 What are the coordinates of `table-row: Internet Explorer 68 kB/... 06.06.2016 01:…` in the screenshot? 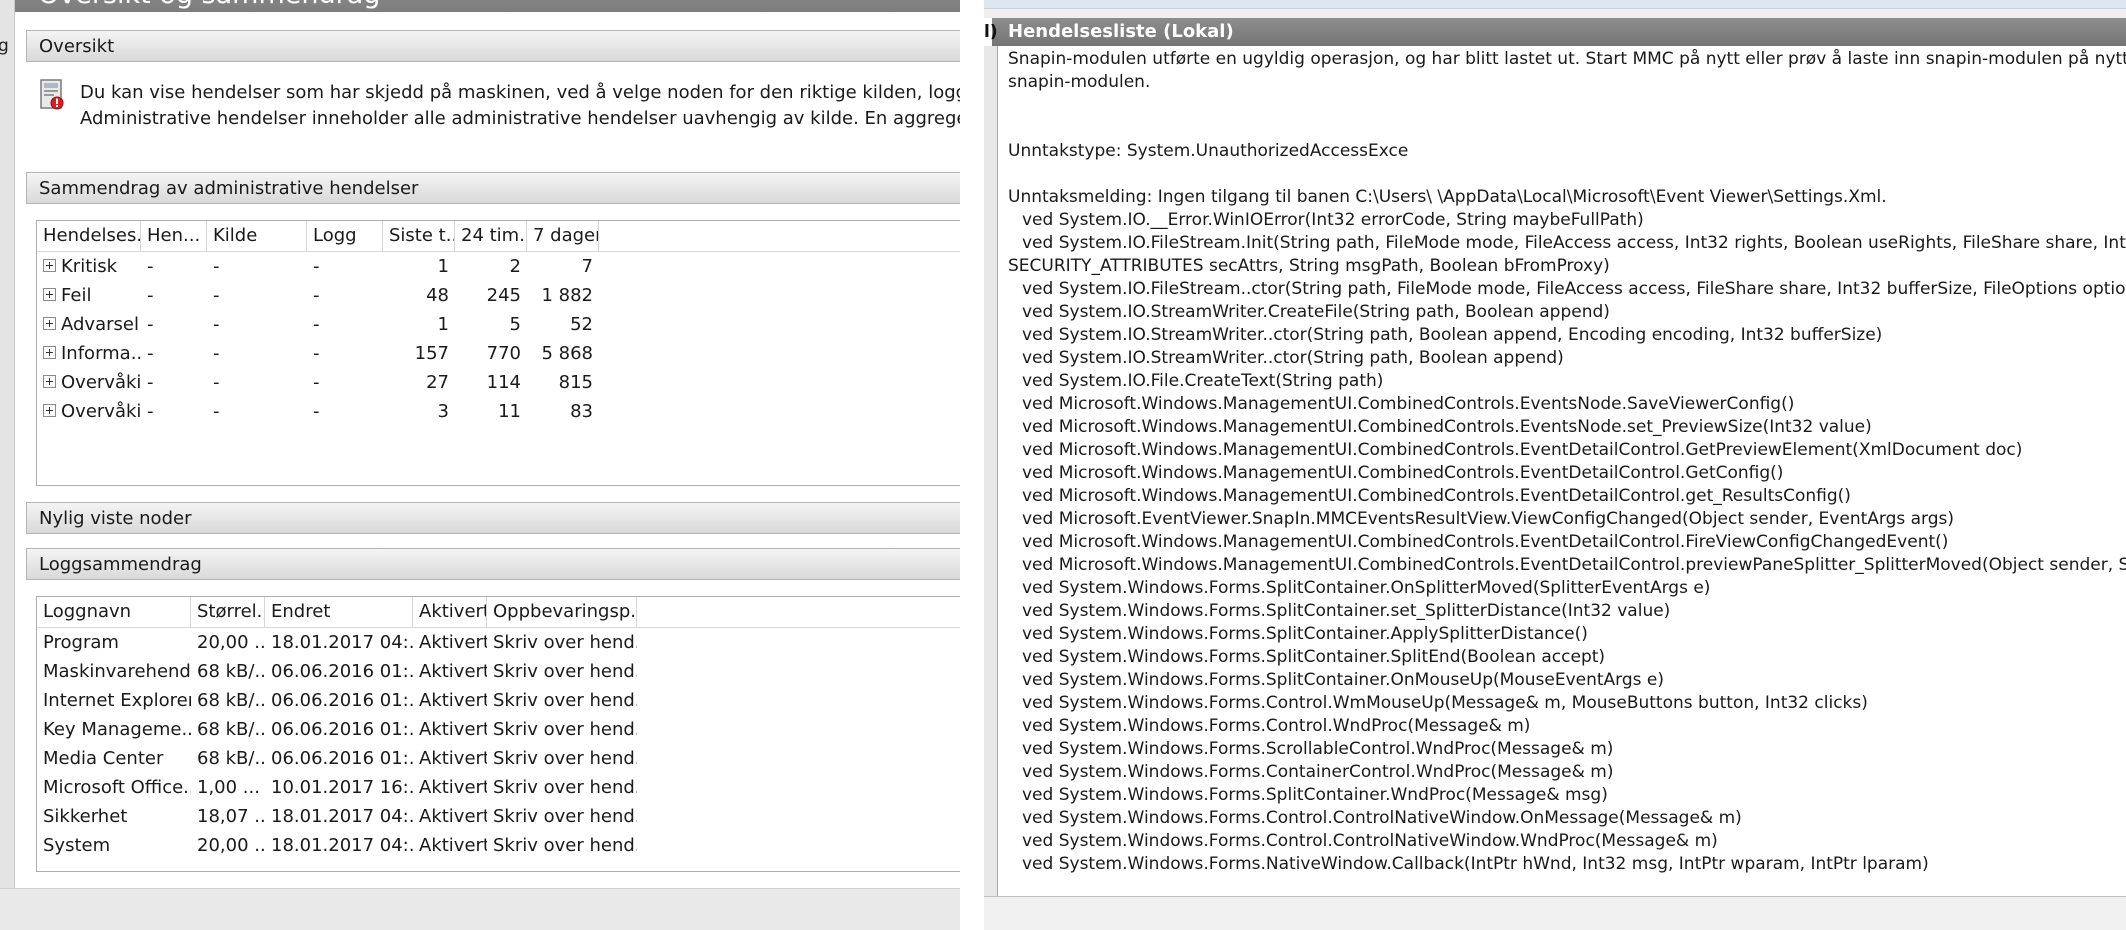 It's located at (498, 700).